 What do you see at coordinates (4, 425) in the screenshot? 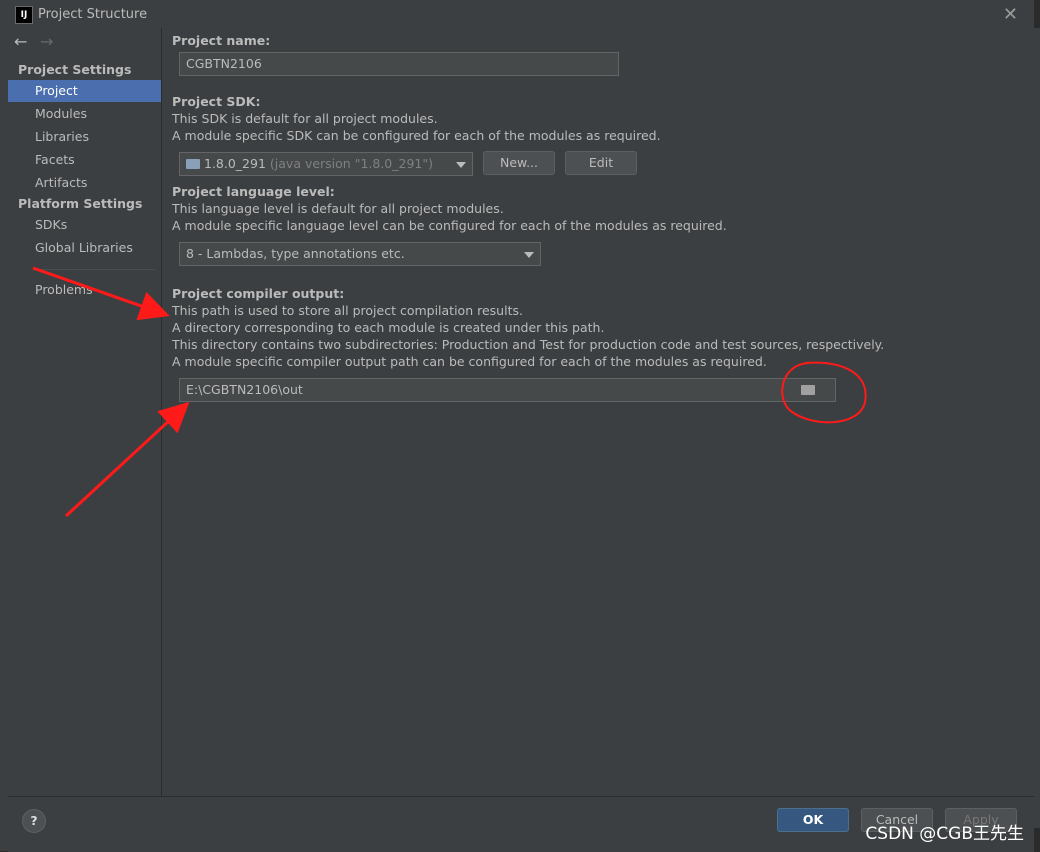
I see `background-ide-left` at bounding box center [4, 425].